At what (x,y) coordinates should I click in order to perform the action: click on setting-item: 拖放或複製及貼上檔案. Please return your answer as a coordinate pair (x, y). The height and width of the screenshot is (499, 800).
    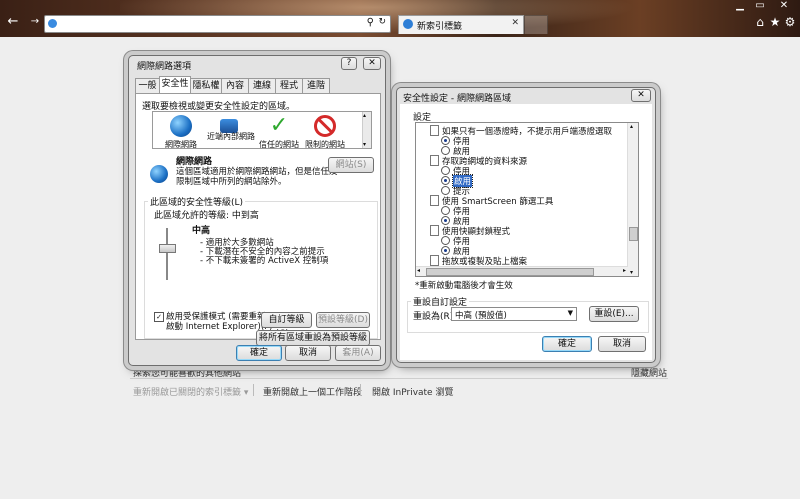
    Looking at the image, I should click on (520, 261).